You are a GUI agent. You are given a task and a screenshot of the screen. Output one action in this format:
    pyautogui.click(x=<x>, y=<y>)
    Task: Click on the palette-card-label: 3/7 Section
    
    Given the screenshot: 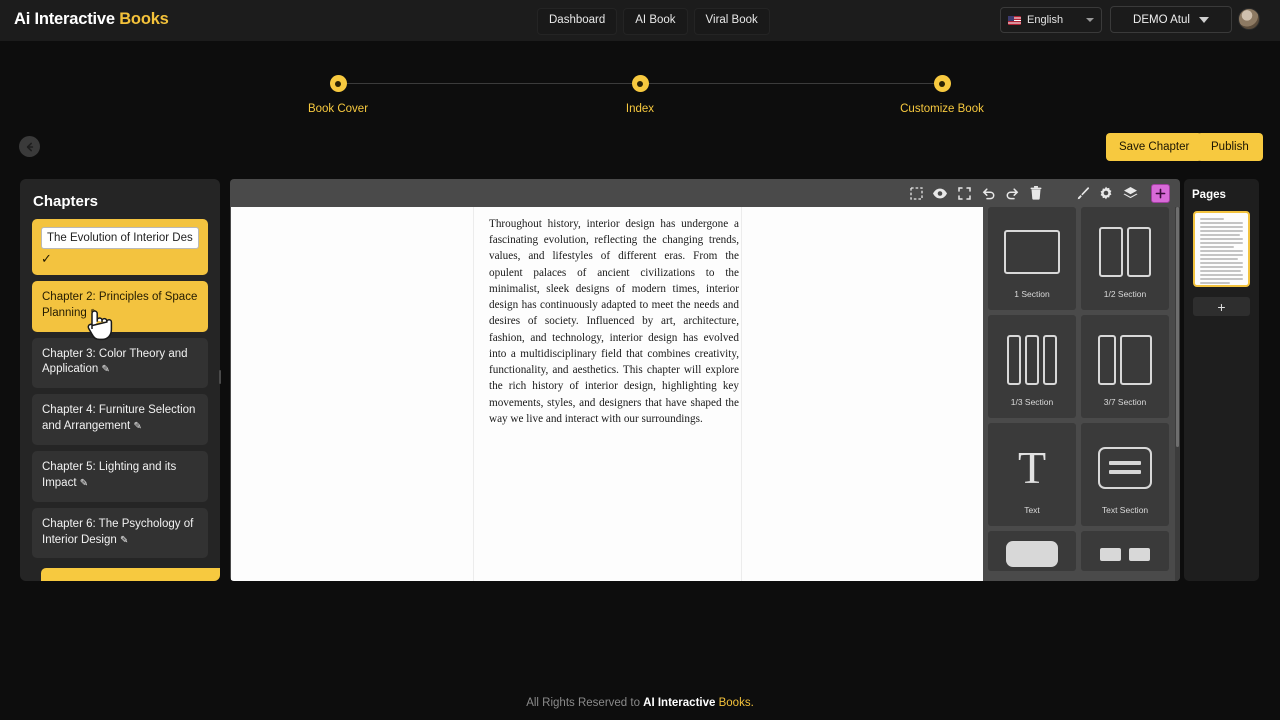 What is the action you would take?
    pyautogui.click(x=1125, y=401)
    